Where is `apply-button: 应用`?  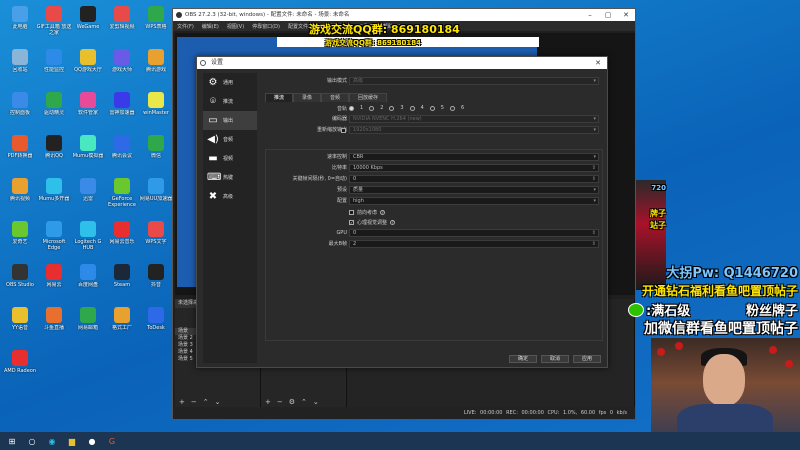
apply-button: 应用 is located at coordinates (587, 359).